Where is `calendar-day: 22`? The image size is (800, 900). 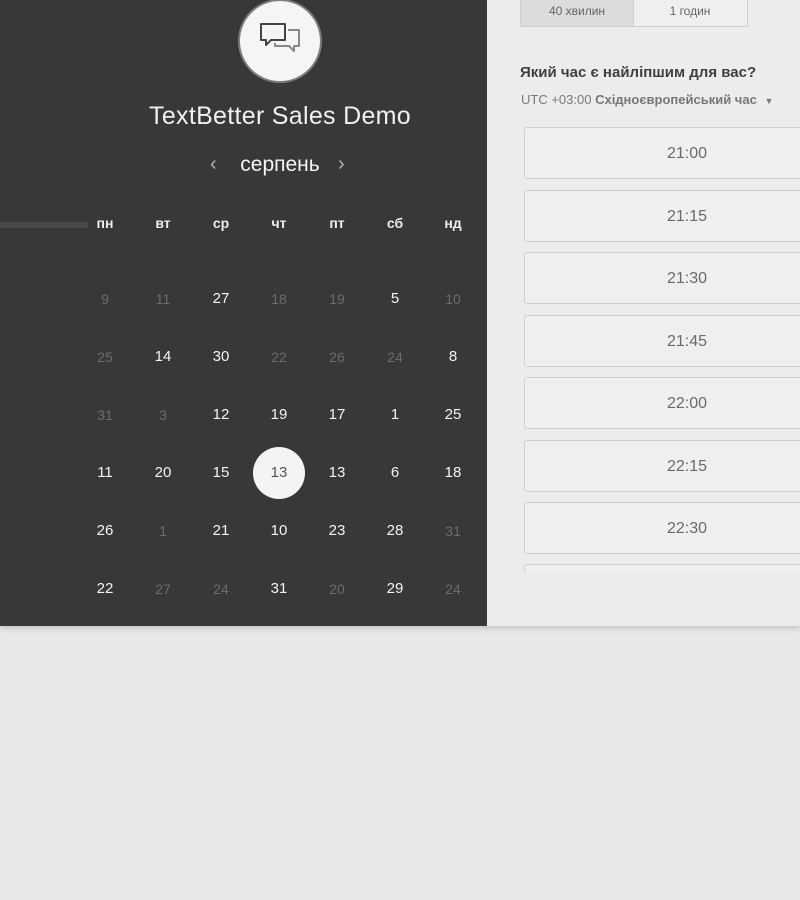
calendar-day: 22 is located at coordinates (105, 589).